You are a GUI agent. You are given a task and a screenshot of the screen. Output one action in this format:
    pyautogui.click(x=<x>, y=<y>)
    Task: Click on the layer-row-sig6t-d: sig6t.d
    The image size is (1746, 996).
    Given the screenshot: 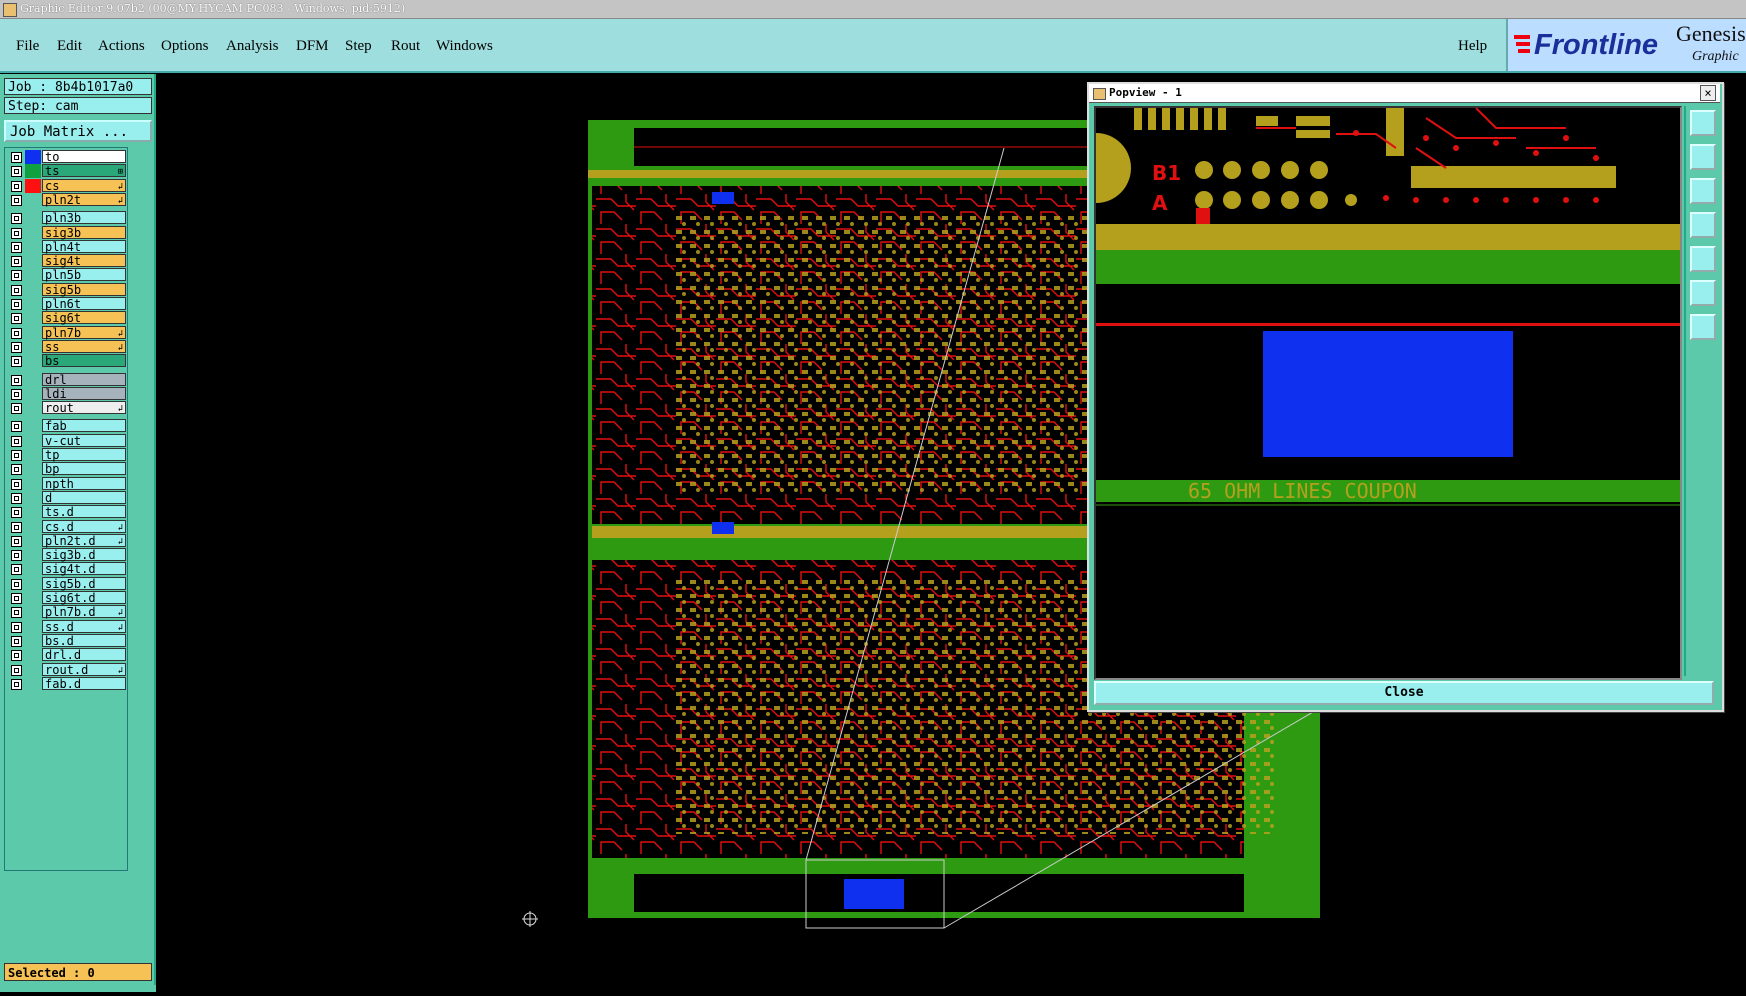 What is the action you would take?
    pyautogui.click(x=66, y=598)
    